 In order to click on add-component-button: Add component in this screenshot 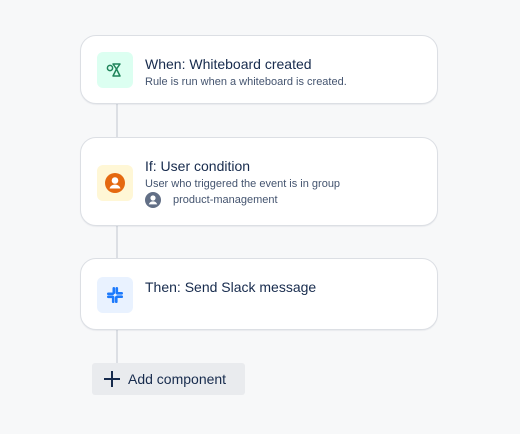, I will do `click(168, 379)`.